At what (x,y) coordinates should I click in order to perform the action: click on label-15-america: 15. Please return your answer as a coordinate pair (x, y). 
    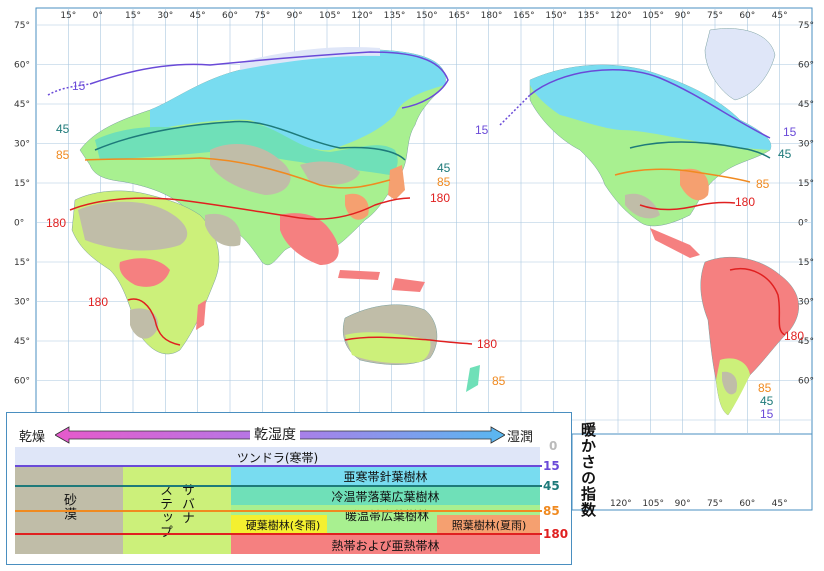
    Looking at the image, I should click on (790, 132).